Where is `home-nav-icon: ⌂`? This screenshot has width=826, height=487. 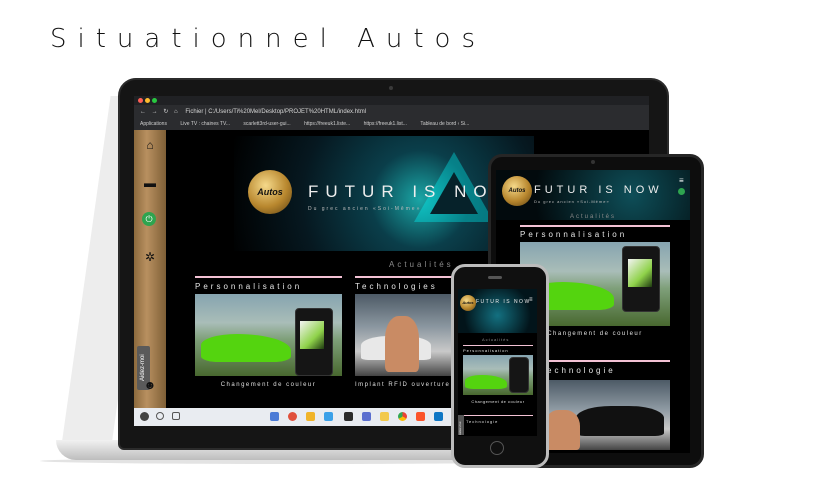 home-nav-icon: ⌂ is located at coordinates (176, 112).